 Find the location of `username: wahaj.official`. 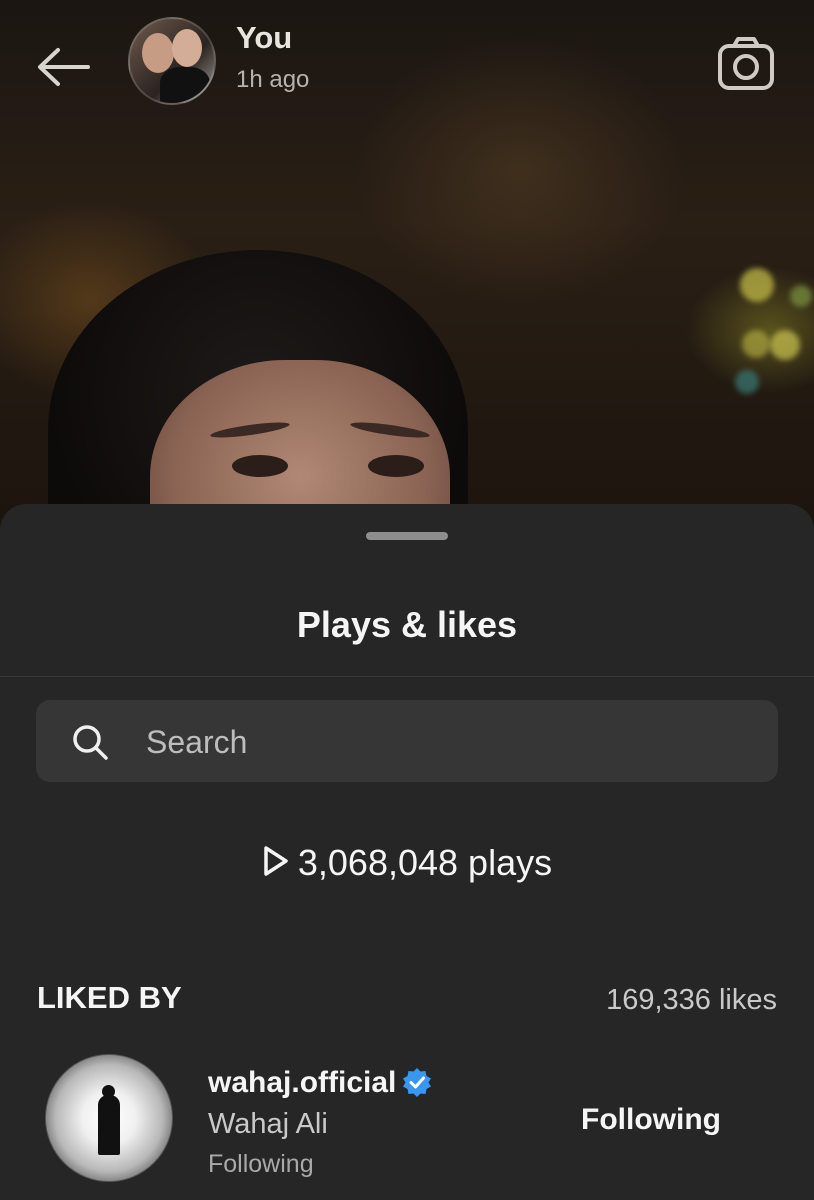

username: wahaj.official is located at coordinates (320, 1083).